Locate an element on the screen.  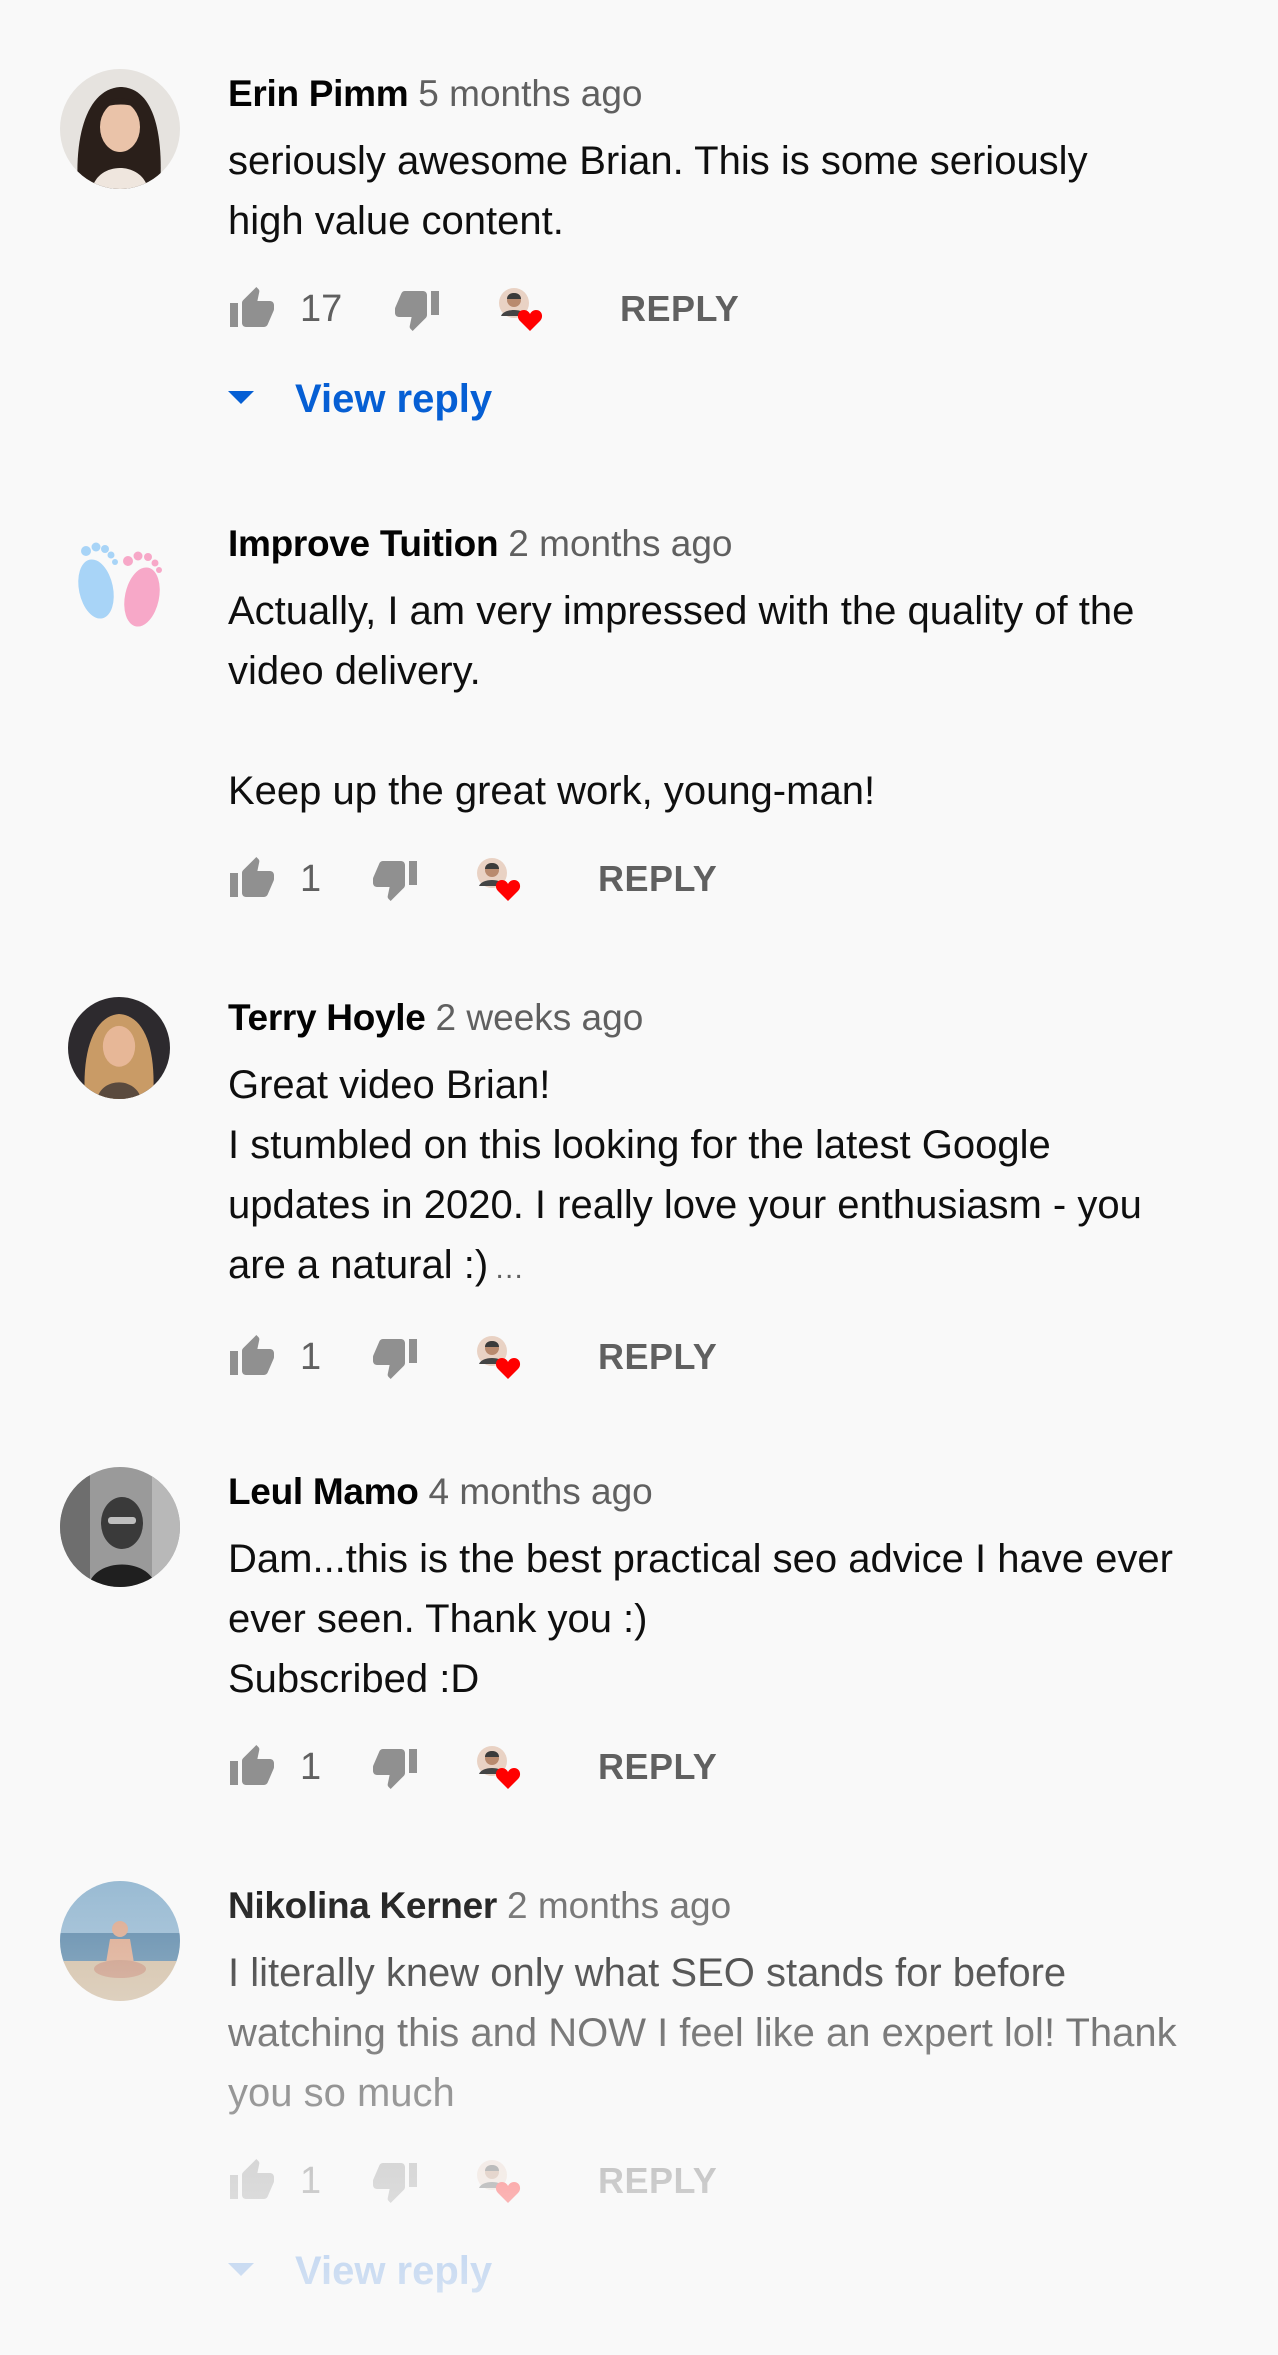
baby-feet-logo is located at coordinates (120, 579).